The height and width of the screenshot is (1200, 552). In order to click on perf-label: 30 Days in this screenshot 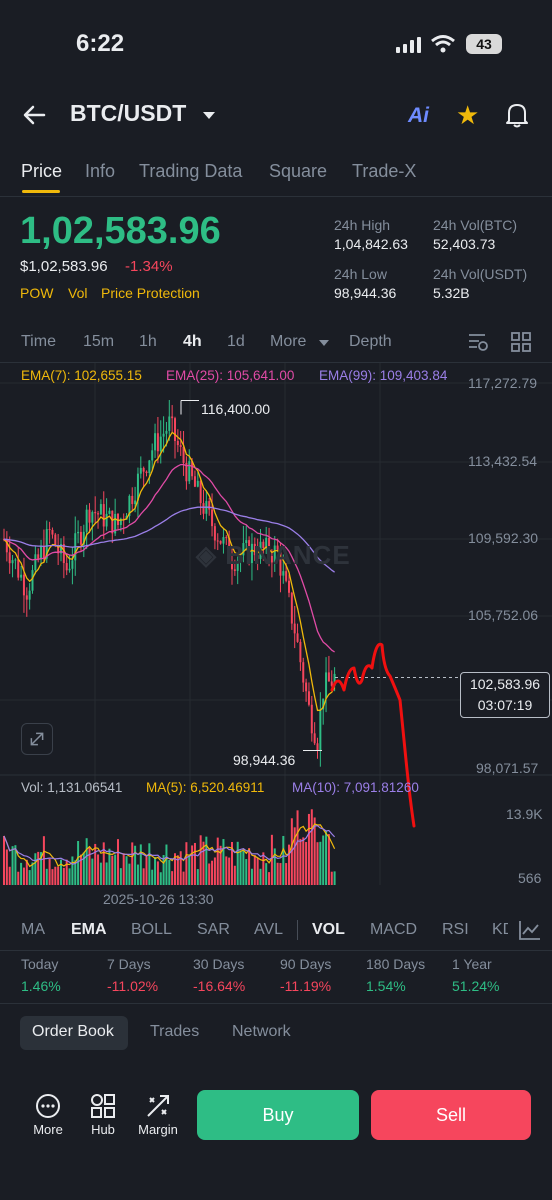, I will do `click(219, 964)`.